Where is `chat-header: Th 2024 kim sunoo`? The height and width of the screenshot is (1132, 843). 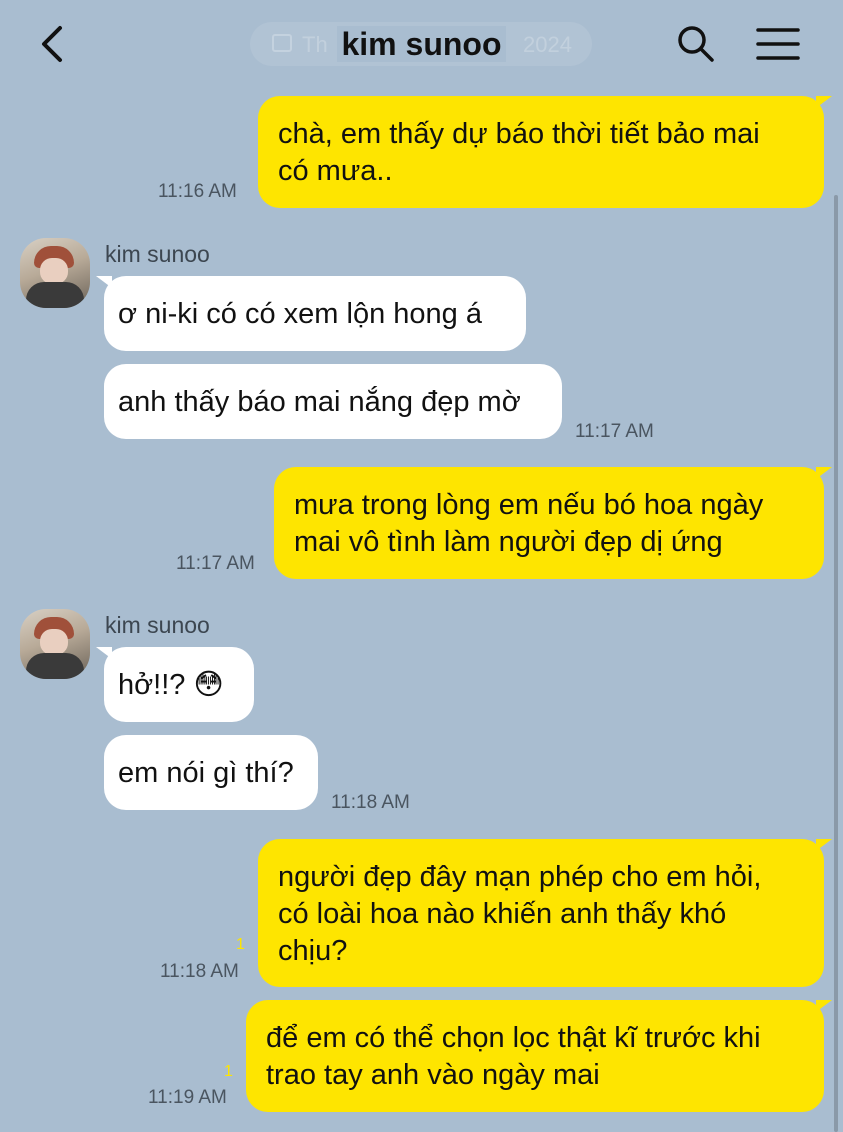 chat-header: Th 2024 kim sunoo is located at coordinates (421, 44).